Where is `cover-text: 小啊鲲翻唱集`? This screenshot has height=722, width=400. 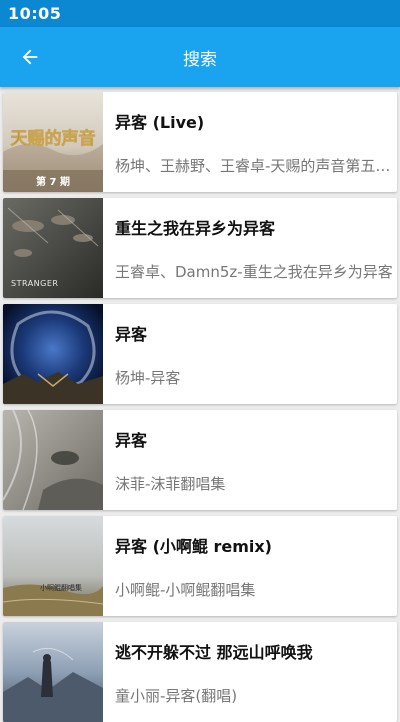 cover-text: 小啊鲲翻唱集 is located at coordinates (61, 587).